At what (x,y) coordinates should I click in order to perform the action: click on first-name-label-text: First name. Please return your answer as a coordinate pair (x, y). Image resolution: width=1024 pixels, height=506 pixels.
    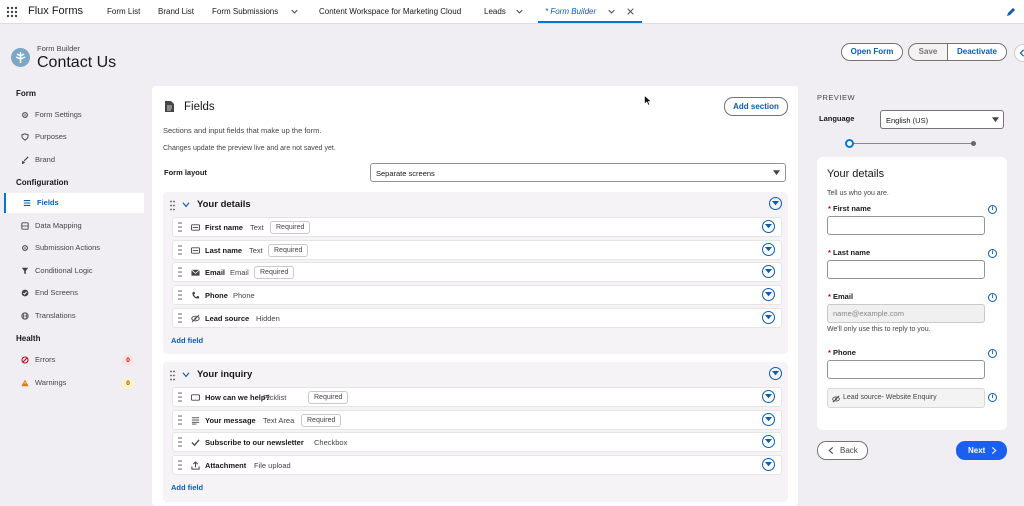
    Looking at the image, I should click on (852, 208).